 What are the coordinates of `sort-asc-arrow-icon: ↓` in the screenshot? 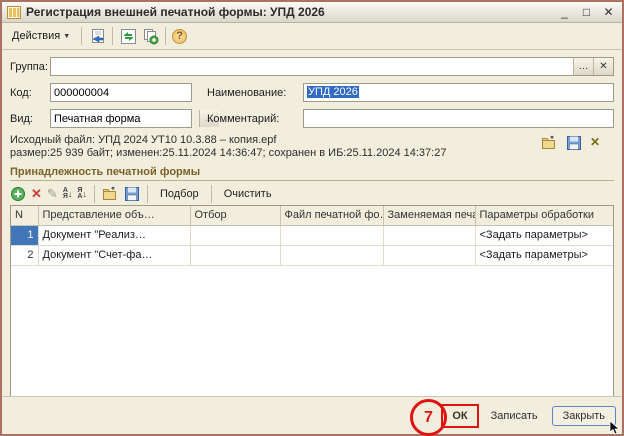 It's located at (70, 193).